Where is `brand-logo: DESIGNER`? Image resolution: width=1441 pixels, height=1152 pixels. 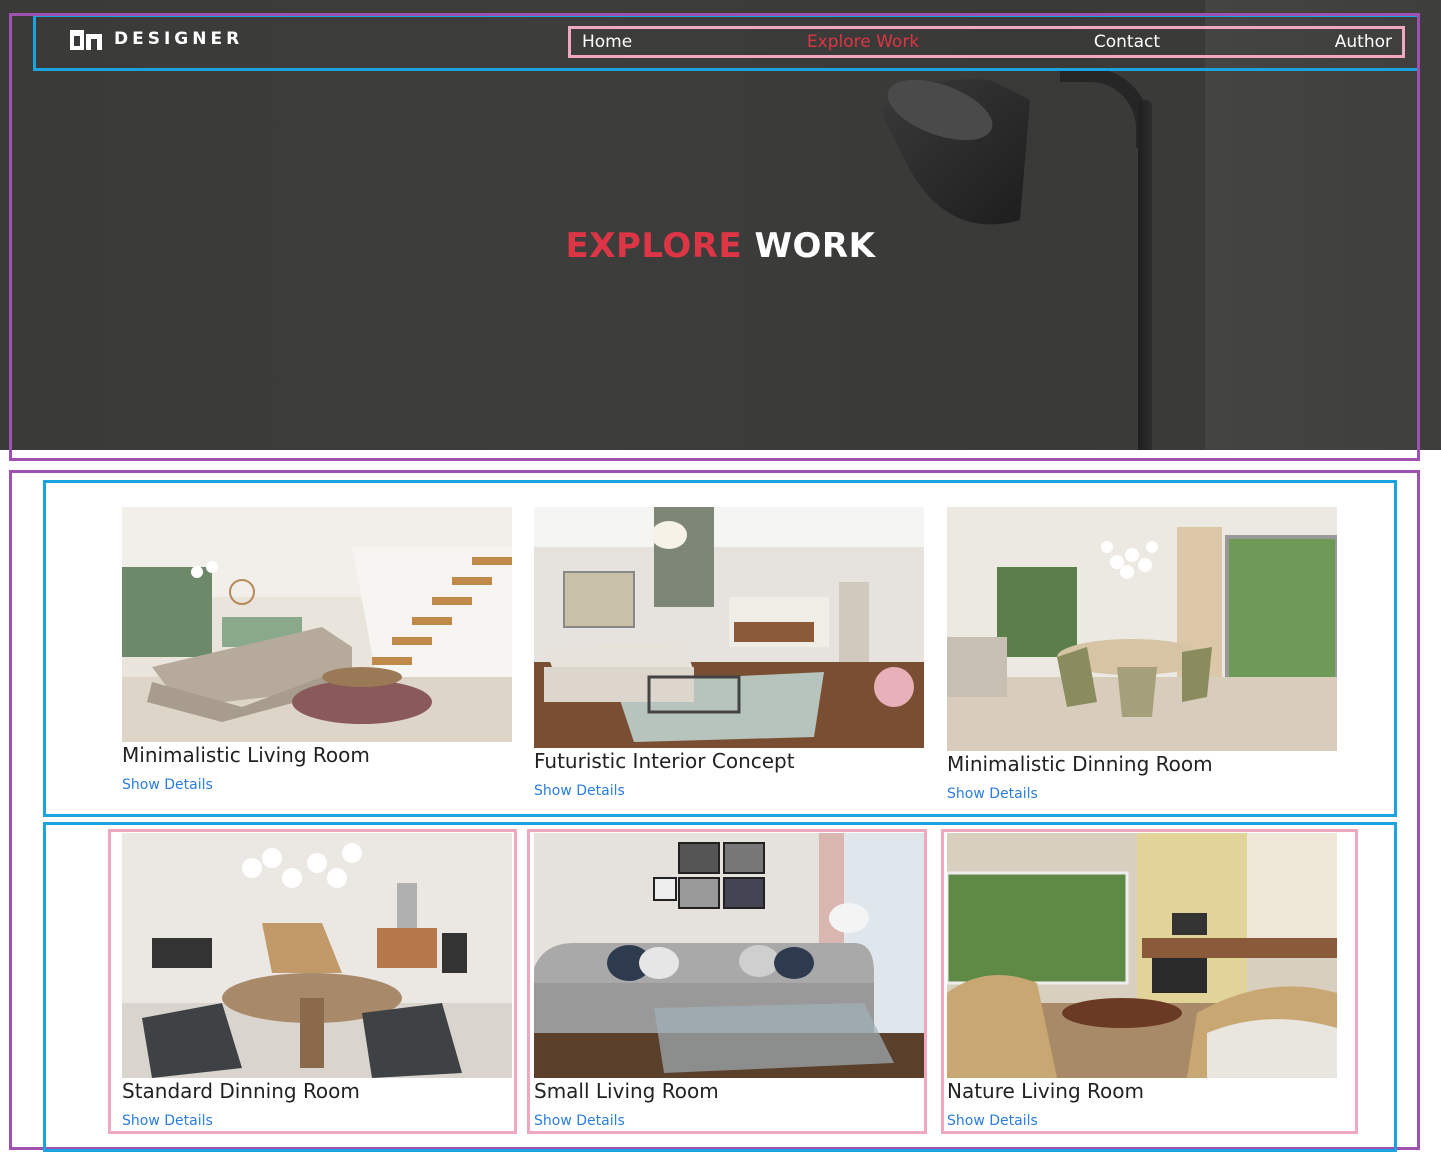
brand-logo: DESIGNER is located at coordinates (156, 39).